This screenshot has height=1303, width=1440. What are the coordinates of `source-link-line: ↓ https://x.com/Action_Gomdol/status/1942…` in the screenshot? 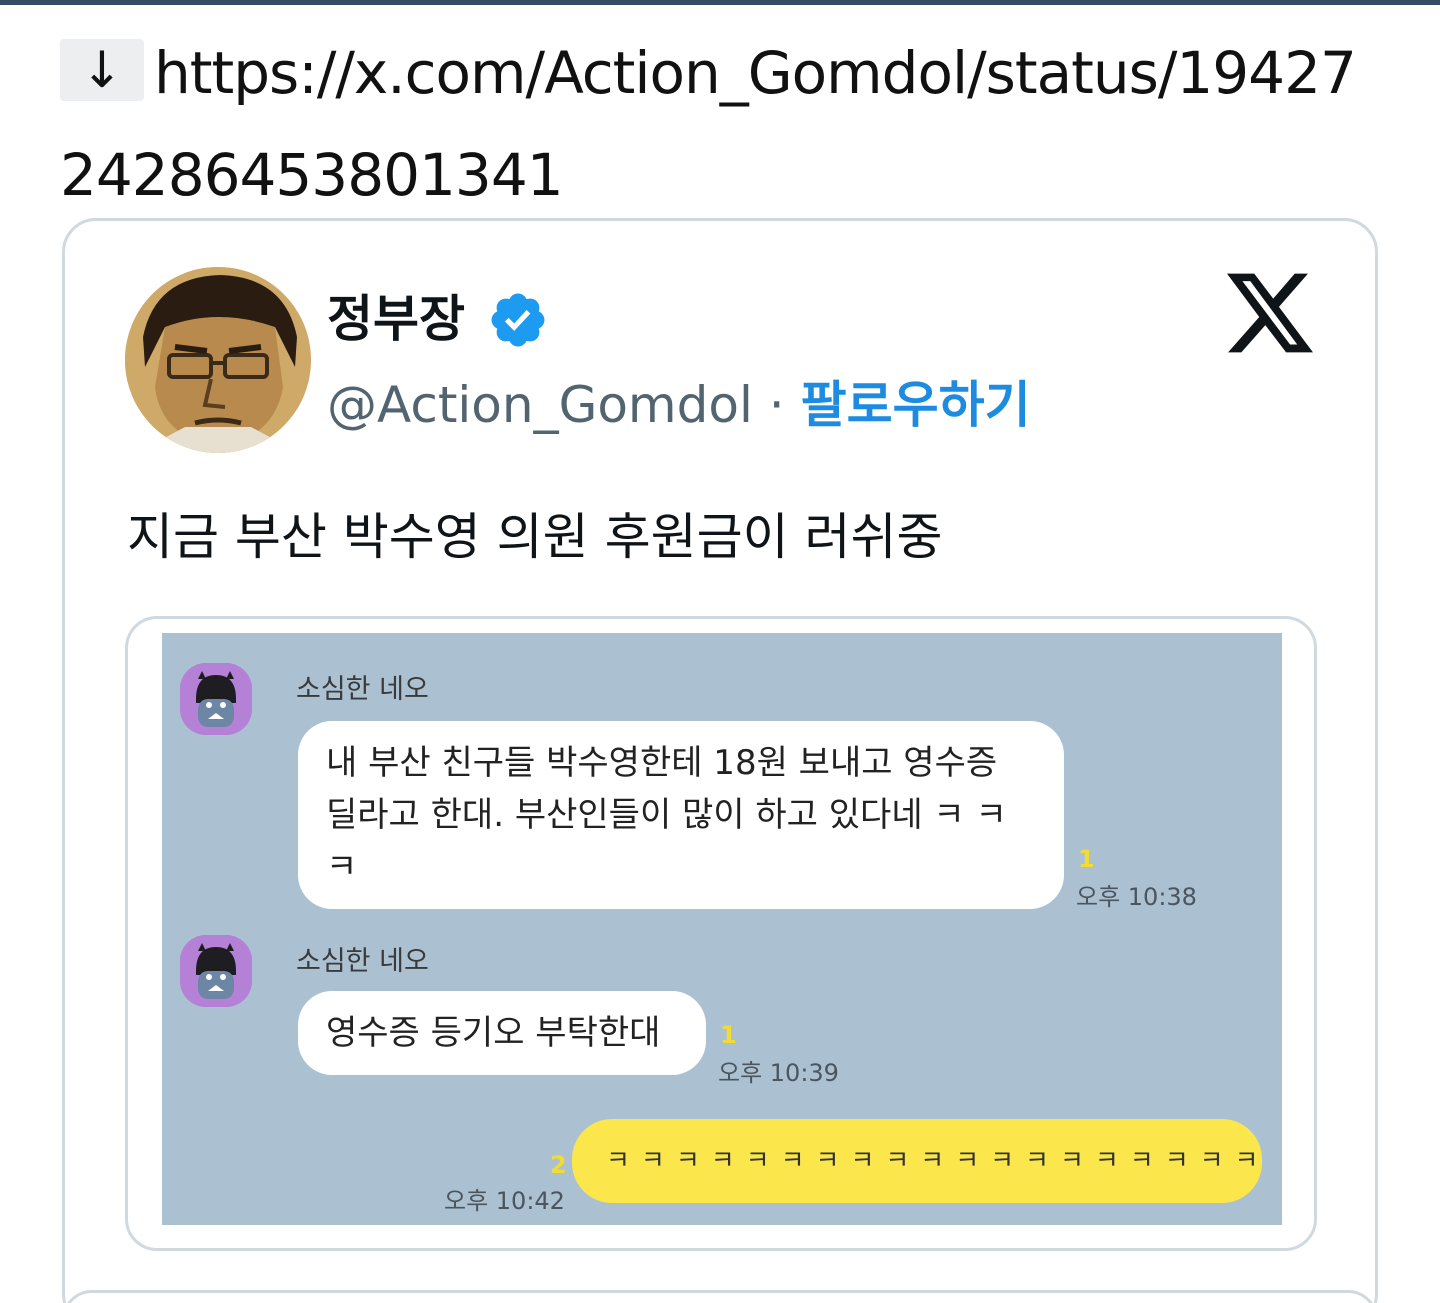 It's located at (725, 124).